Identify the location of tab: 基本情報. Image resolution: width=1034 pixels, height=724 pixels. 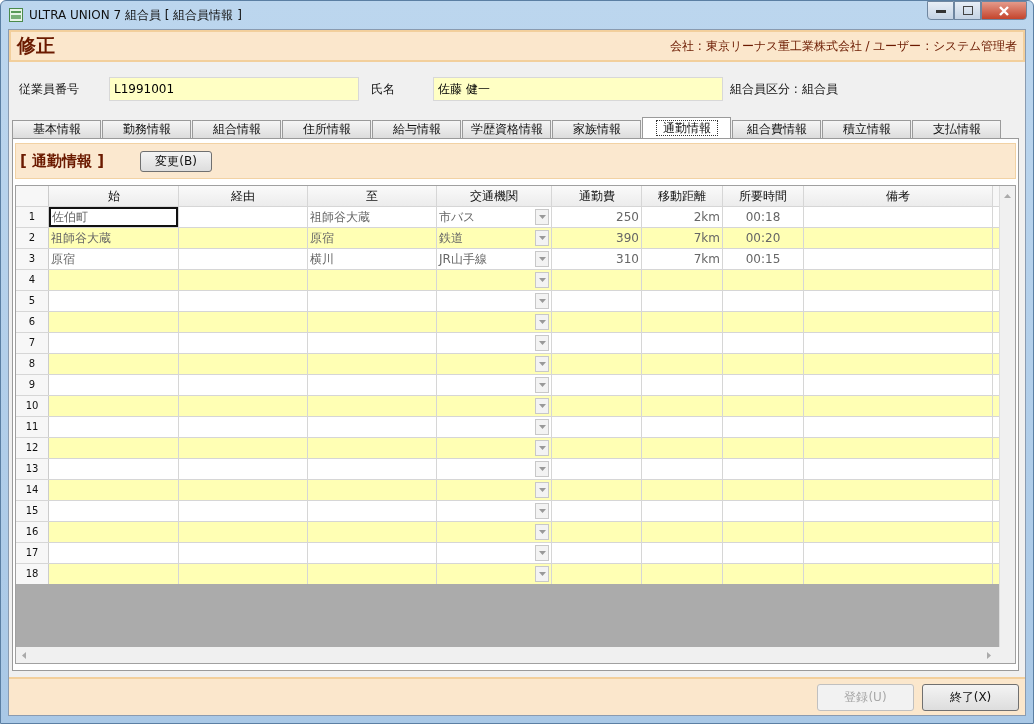
(56, 129).